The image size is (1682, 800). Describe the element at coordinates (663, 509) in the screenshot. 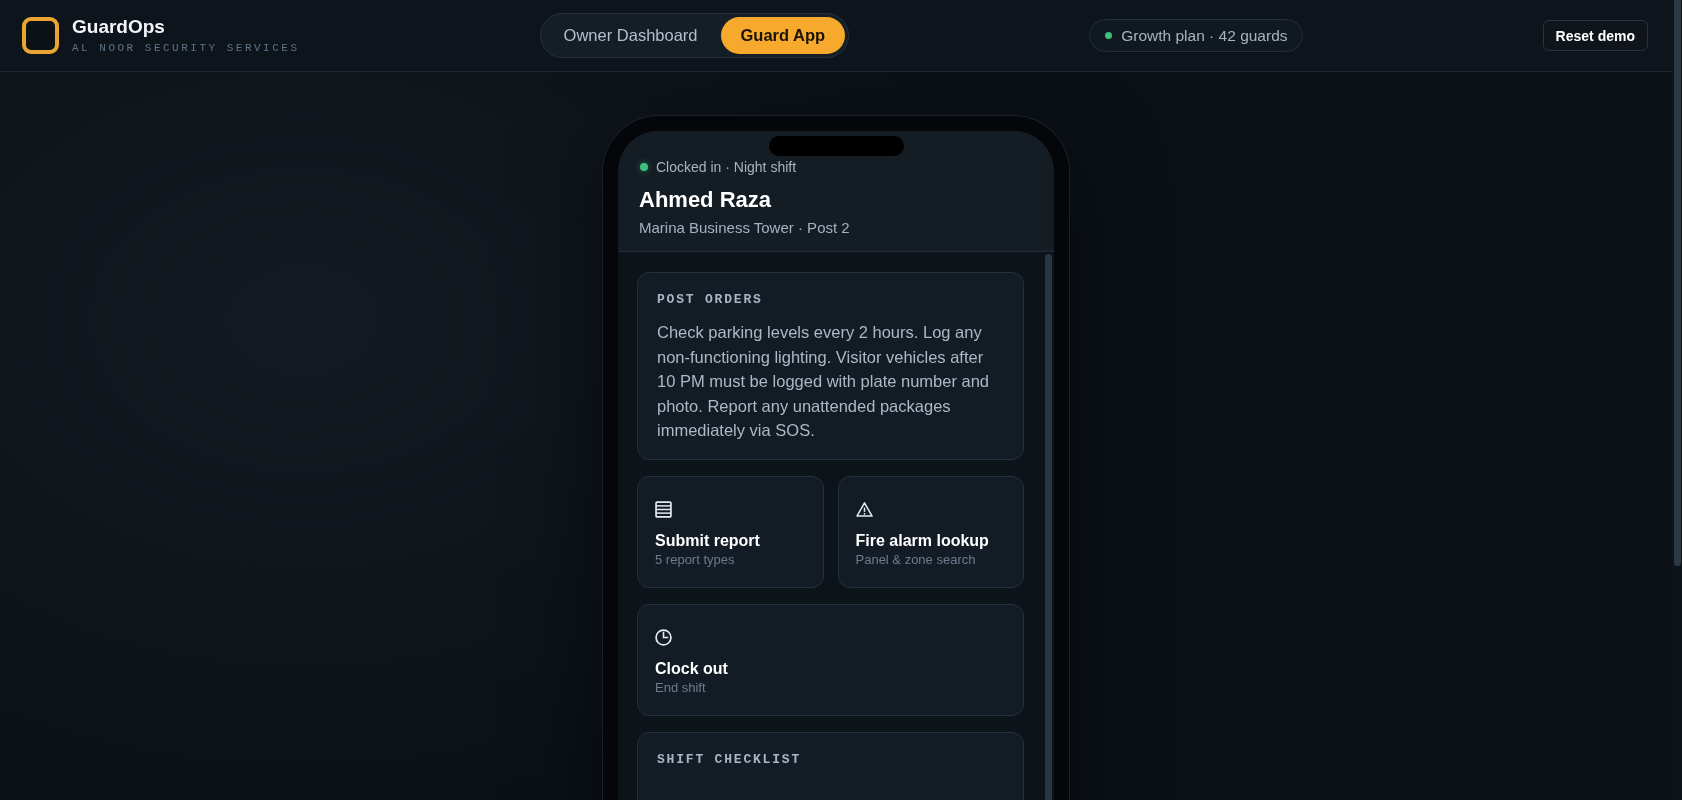

I see `list-icon` at that location.